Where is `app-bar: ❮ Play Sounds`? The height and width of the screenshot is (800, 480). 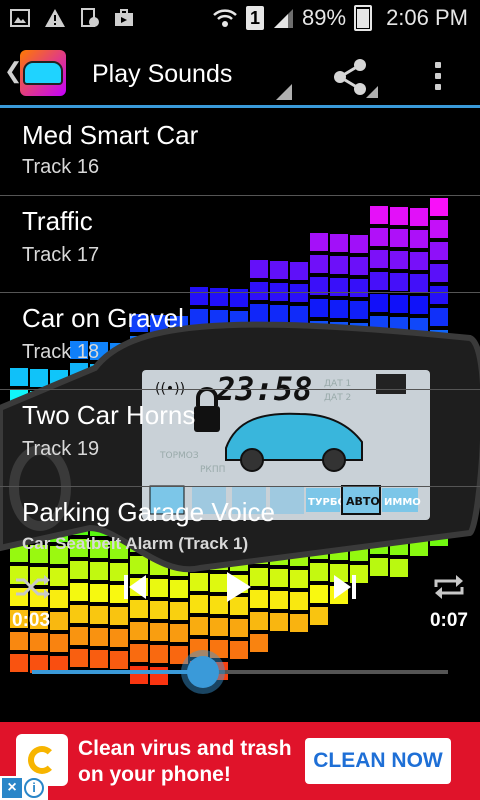
app-bar: ❮ Play Sounds is located at coordinates (240, 72).